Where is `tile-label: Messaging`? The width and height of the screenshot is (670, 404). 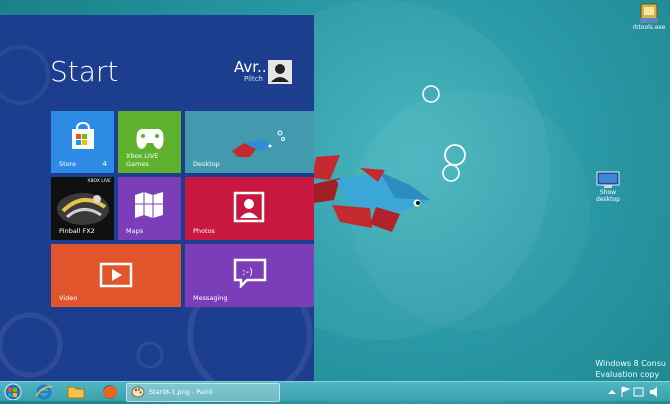 tile-label: Messaging is located at coordinates (210, 298).